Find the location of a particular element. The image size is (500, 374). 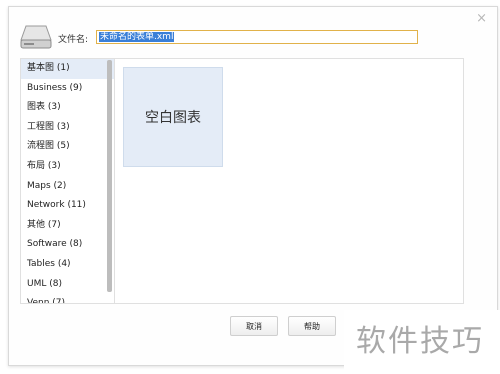

category-item: 布局 (3) is located at coordinates (68, 167).